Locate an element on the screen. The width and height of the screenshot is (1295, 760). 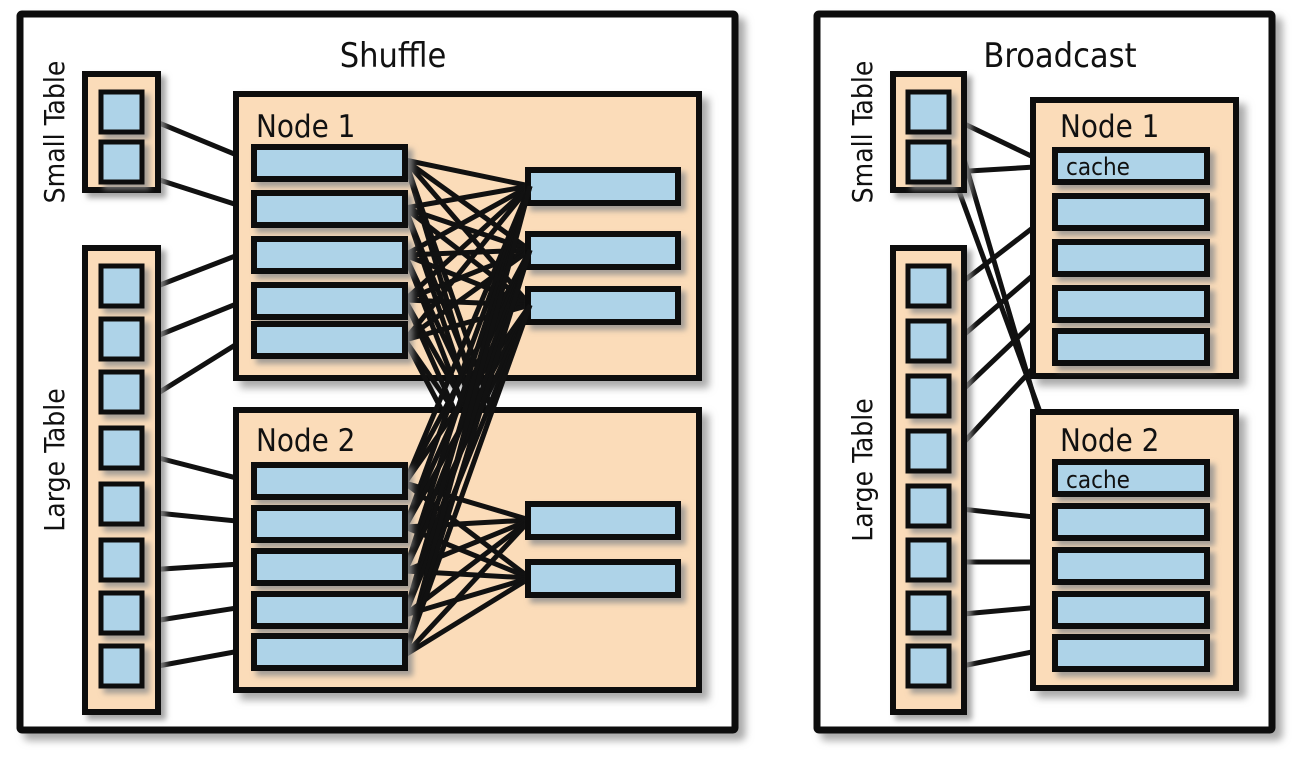
shuffle-small-table-label: Small Table is located at coordinates (54, 132).